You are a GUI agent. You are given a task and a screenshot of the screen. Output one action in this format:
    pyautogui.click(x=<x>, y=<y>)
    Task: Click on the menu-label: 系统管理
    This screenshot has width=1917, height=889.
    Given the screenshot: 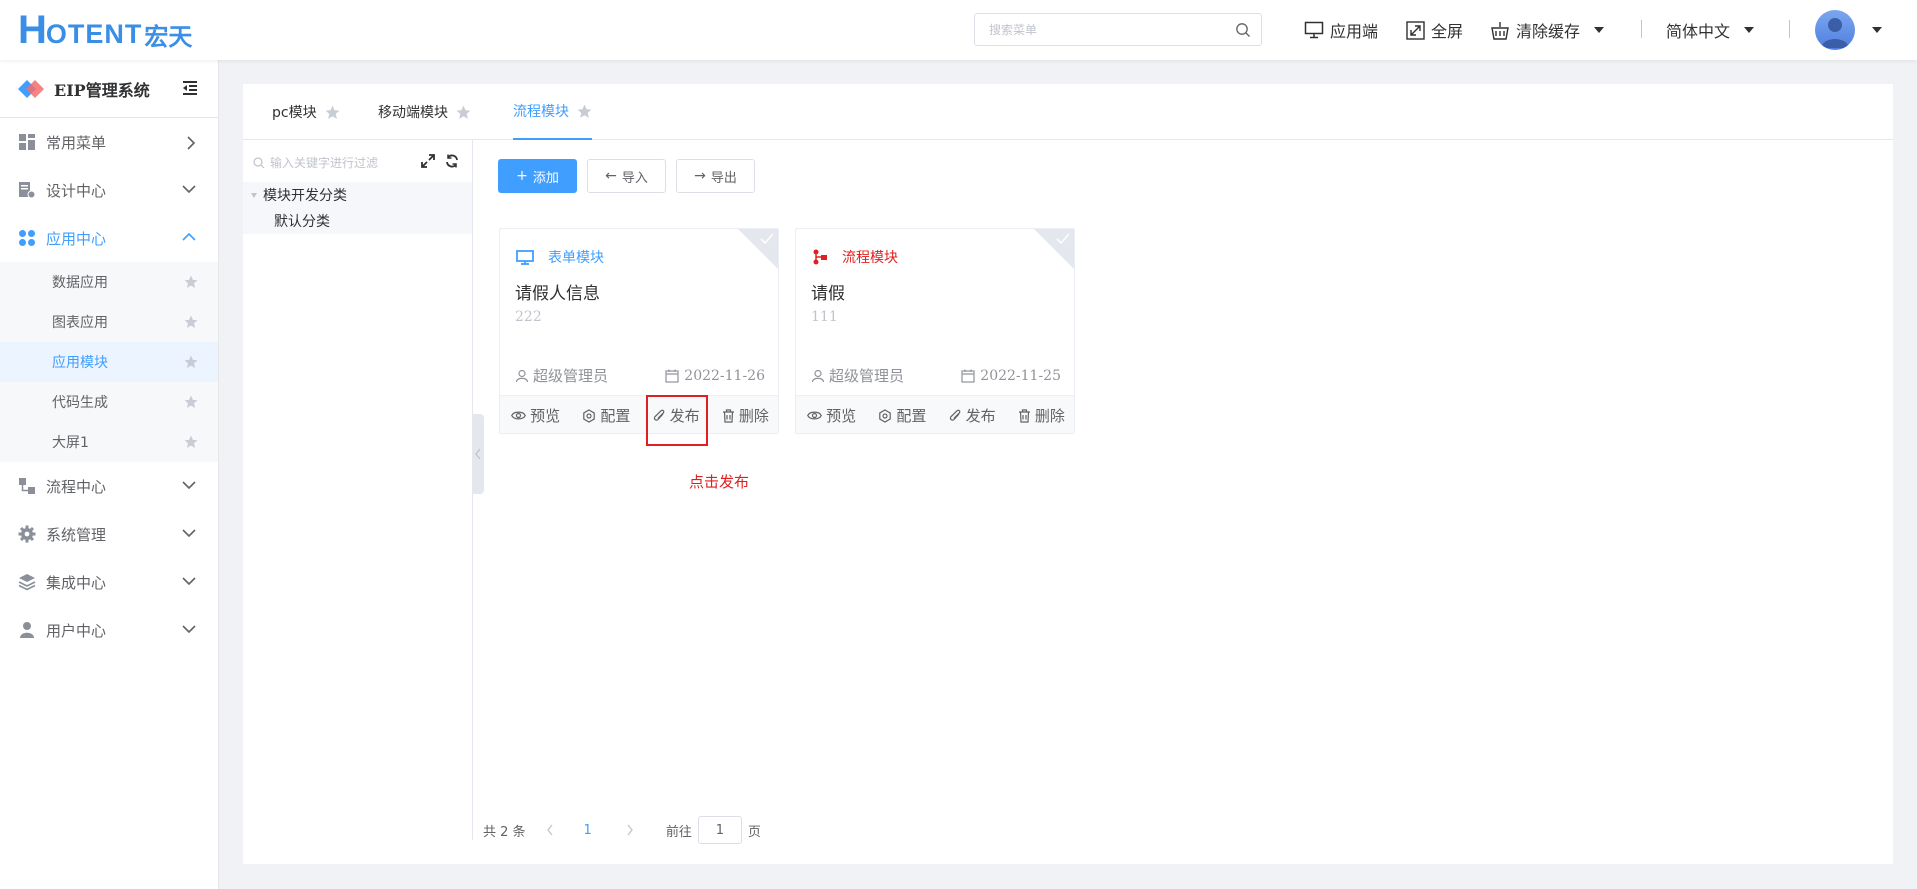 What is the action you would take?
    pyautogui.click(x=76, y=534)
    